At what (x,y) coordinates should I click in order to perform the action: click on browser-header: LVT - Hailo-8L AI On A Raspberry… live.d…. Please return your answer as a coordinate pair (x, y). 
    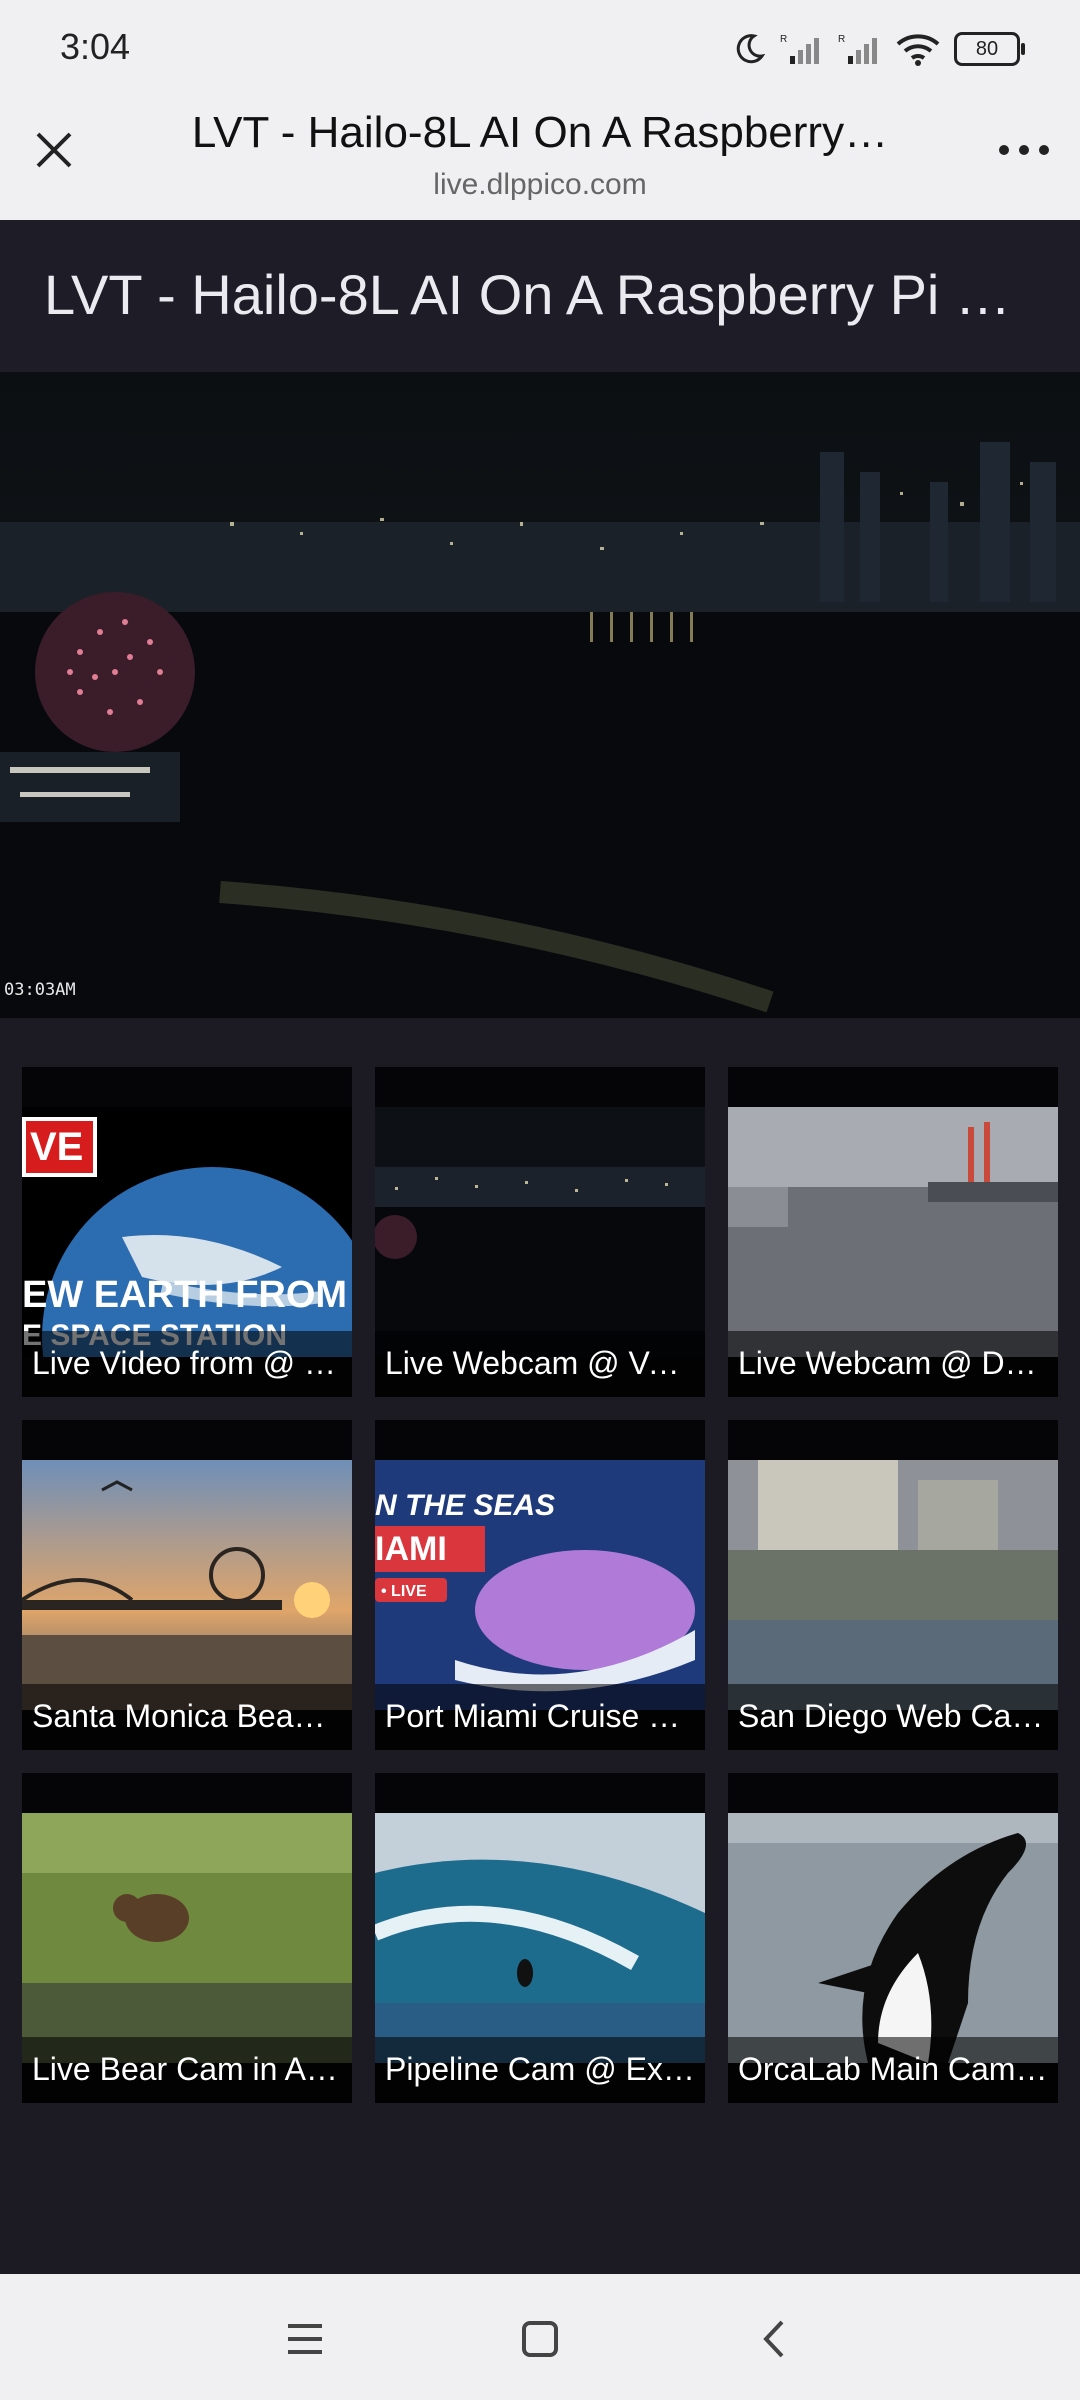
    Looking at the image, I should click on (540, 158).